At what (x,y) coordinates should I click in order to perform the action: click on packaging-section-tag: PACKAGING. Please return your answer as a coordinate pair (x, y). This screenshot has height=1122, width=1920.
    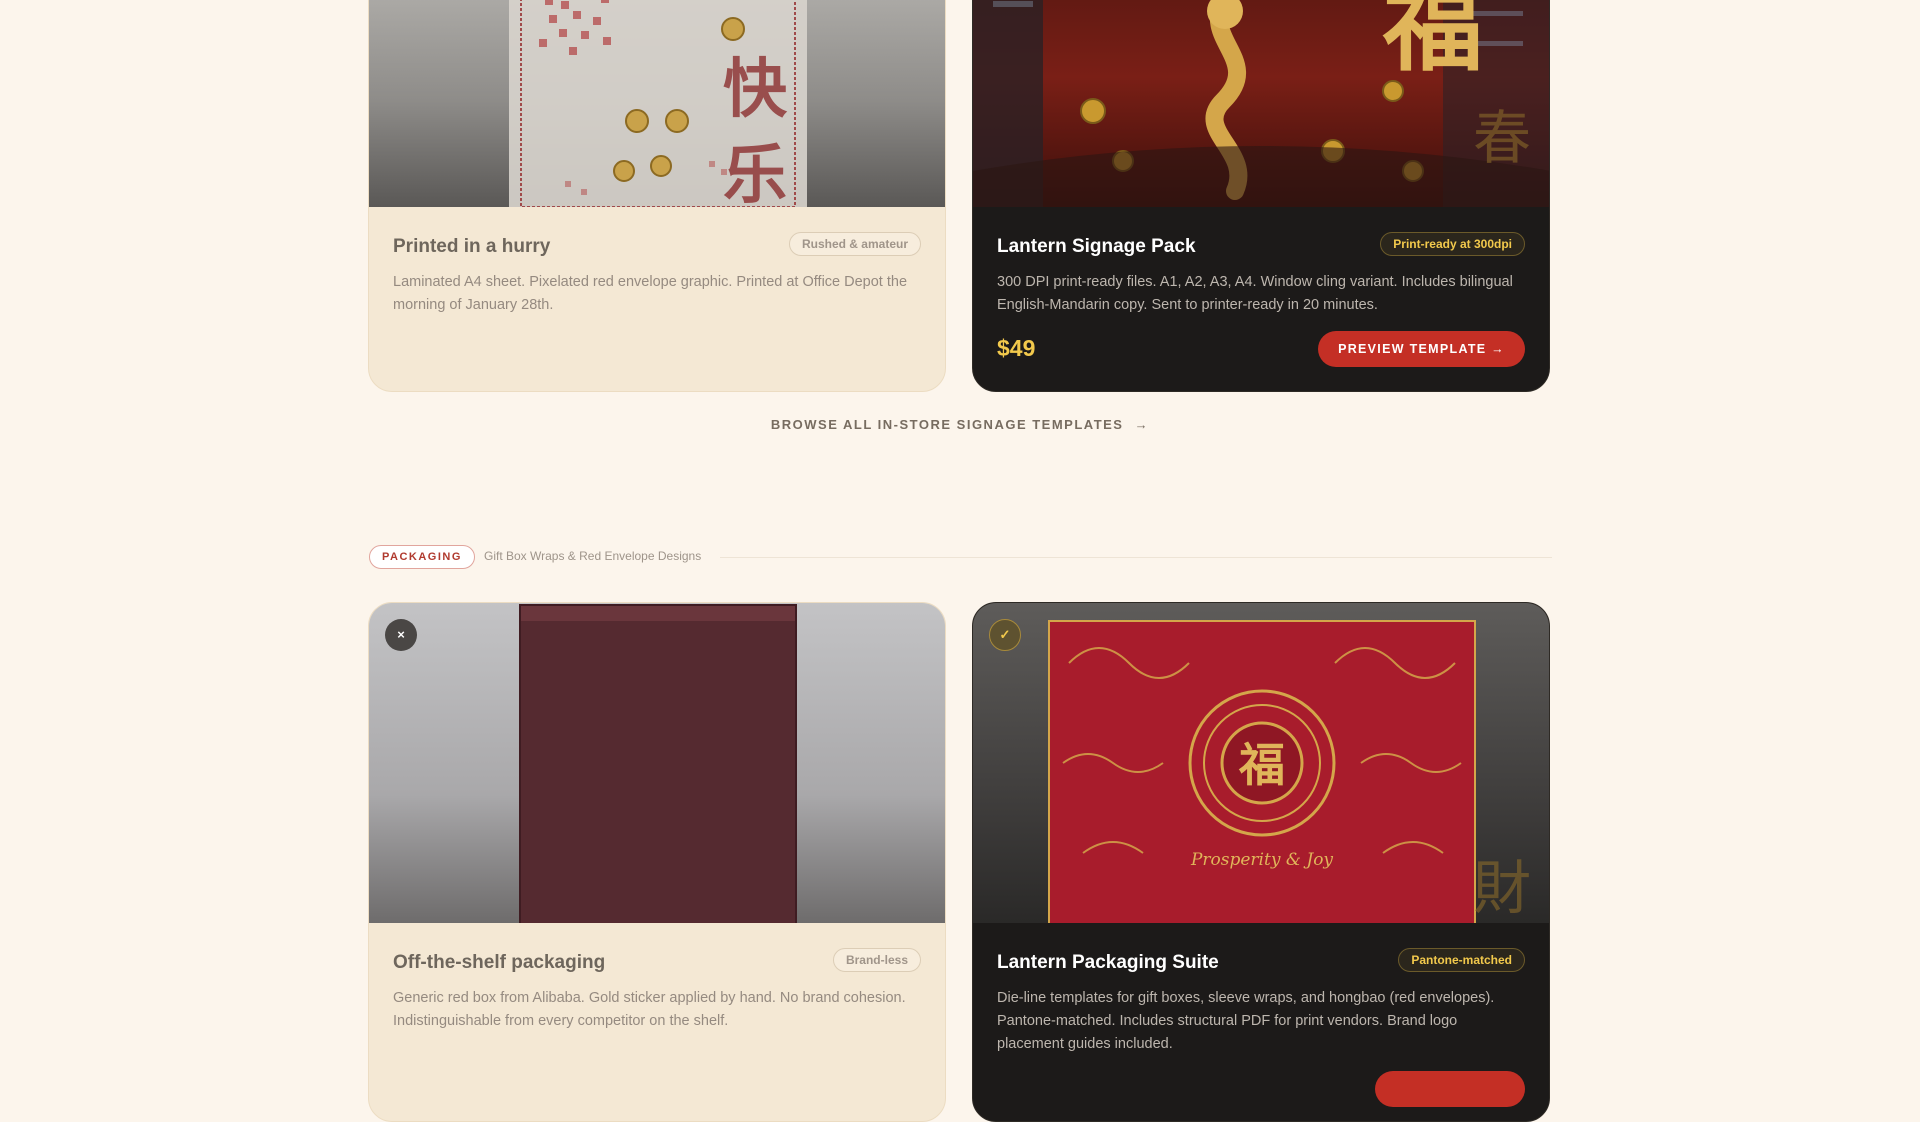
    Looking at the image, I should click on (422, 557).